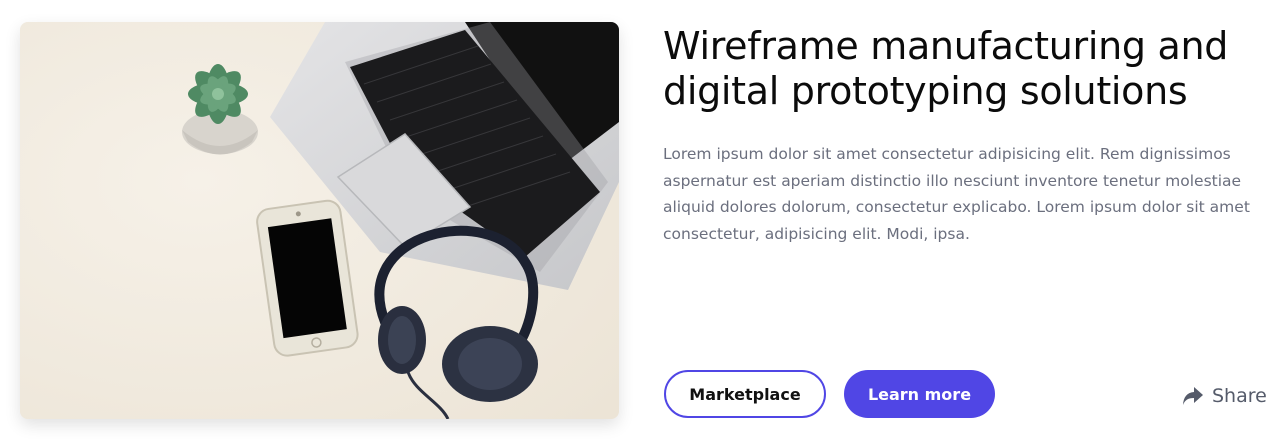  What do you see at coordinates (1239, 396) in the screenshot?
I see `share-label: Share` at bounding box center [1239, 396].